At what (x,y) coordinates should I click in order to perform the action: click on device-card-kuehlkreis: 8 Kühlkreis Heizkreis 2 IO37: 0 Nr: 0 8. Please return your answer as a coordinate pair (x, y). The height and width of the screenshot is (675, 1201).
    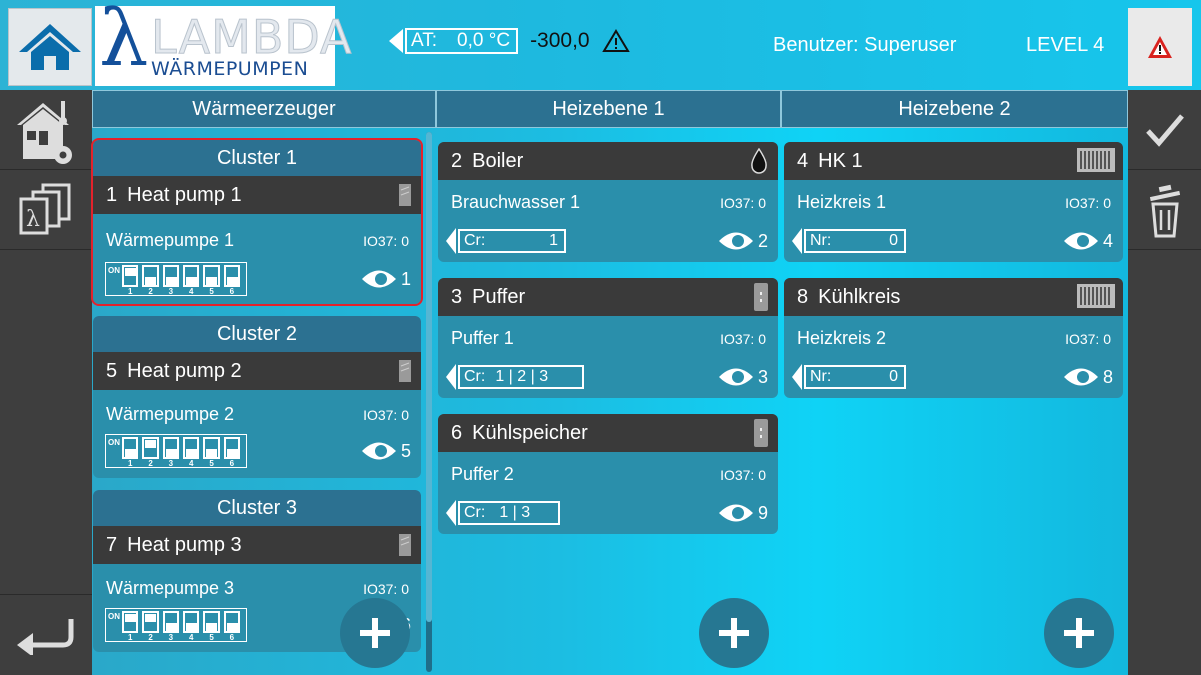
    Looking at the image, I should click on (953, 338).